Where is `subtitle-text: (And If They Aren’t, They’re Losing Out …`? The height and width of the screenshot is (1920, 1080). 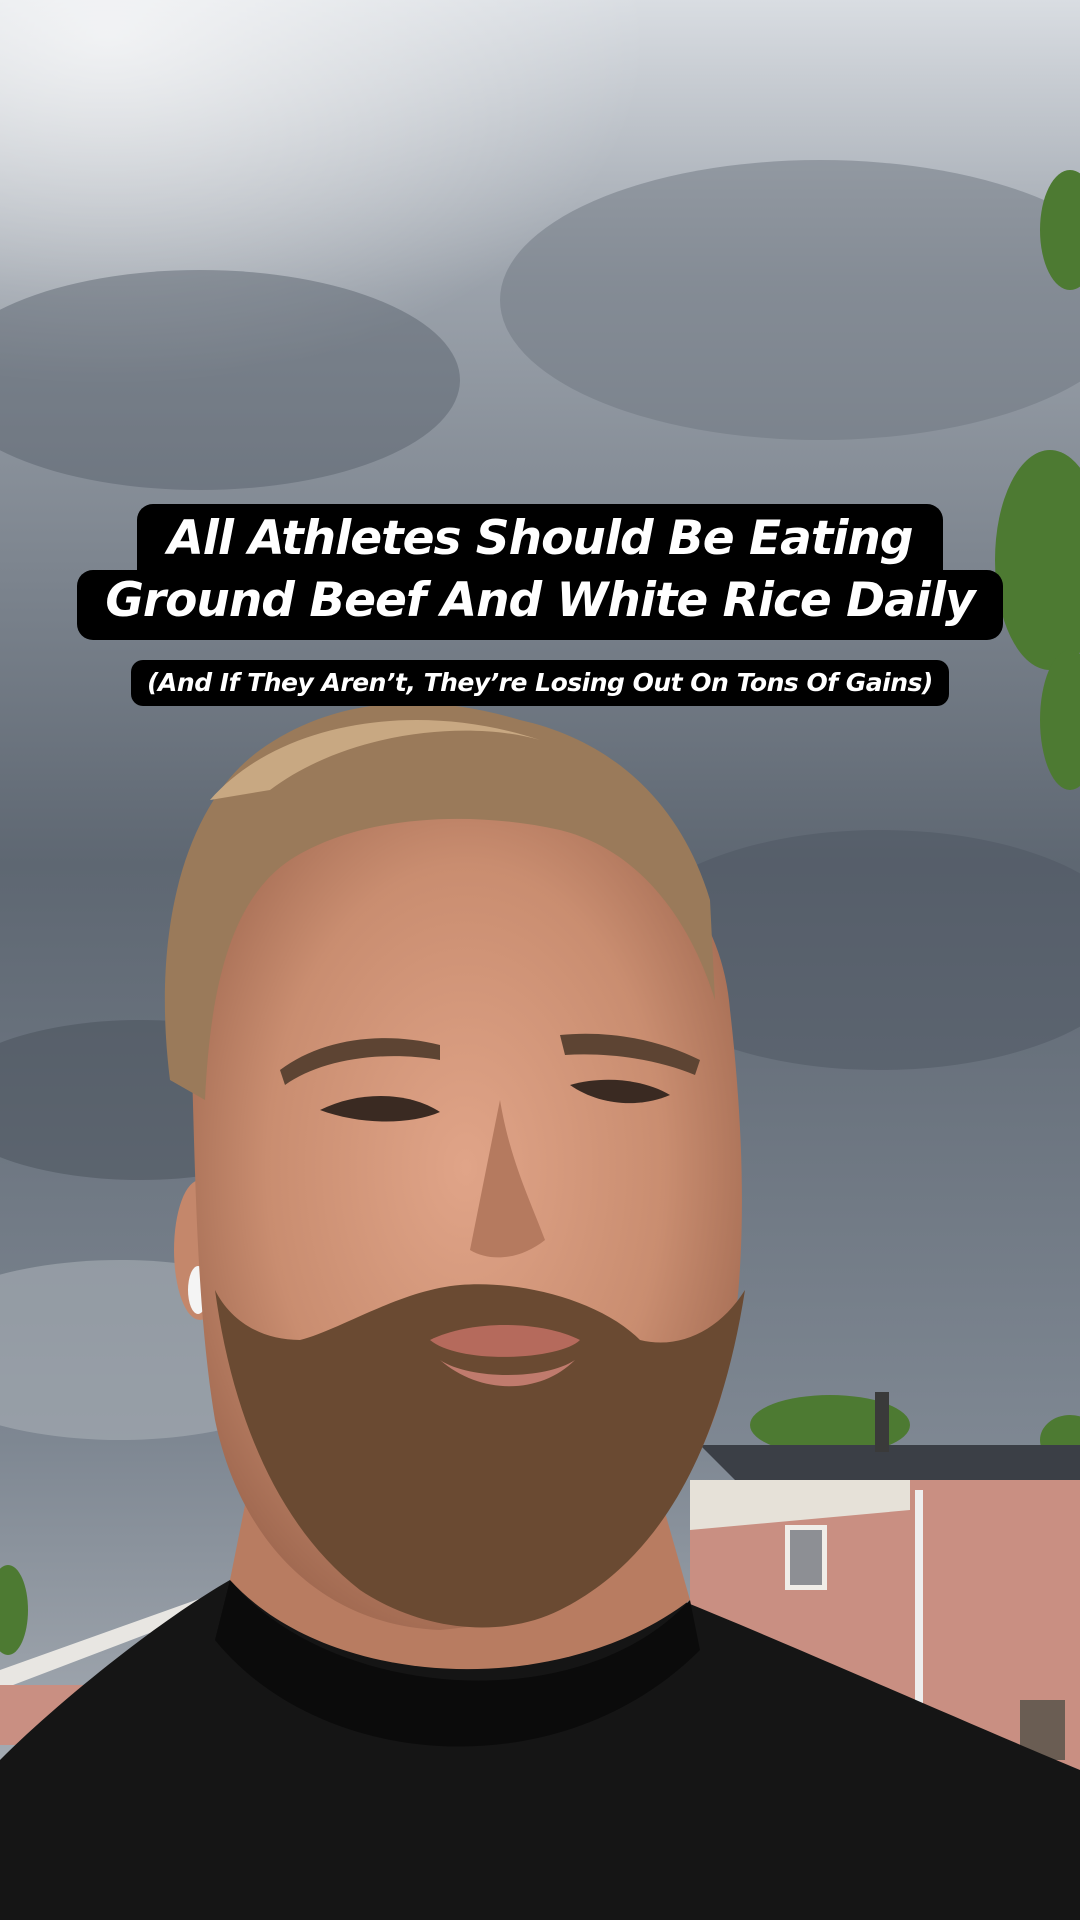 subtitle-text: (And If They Aren’t, They’re Losing Out … is located at coordinates (540, 683).